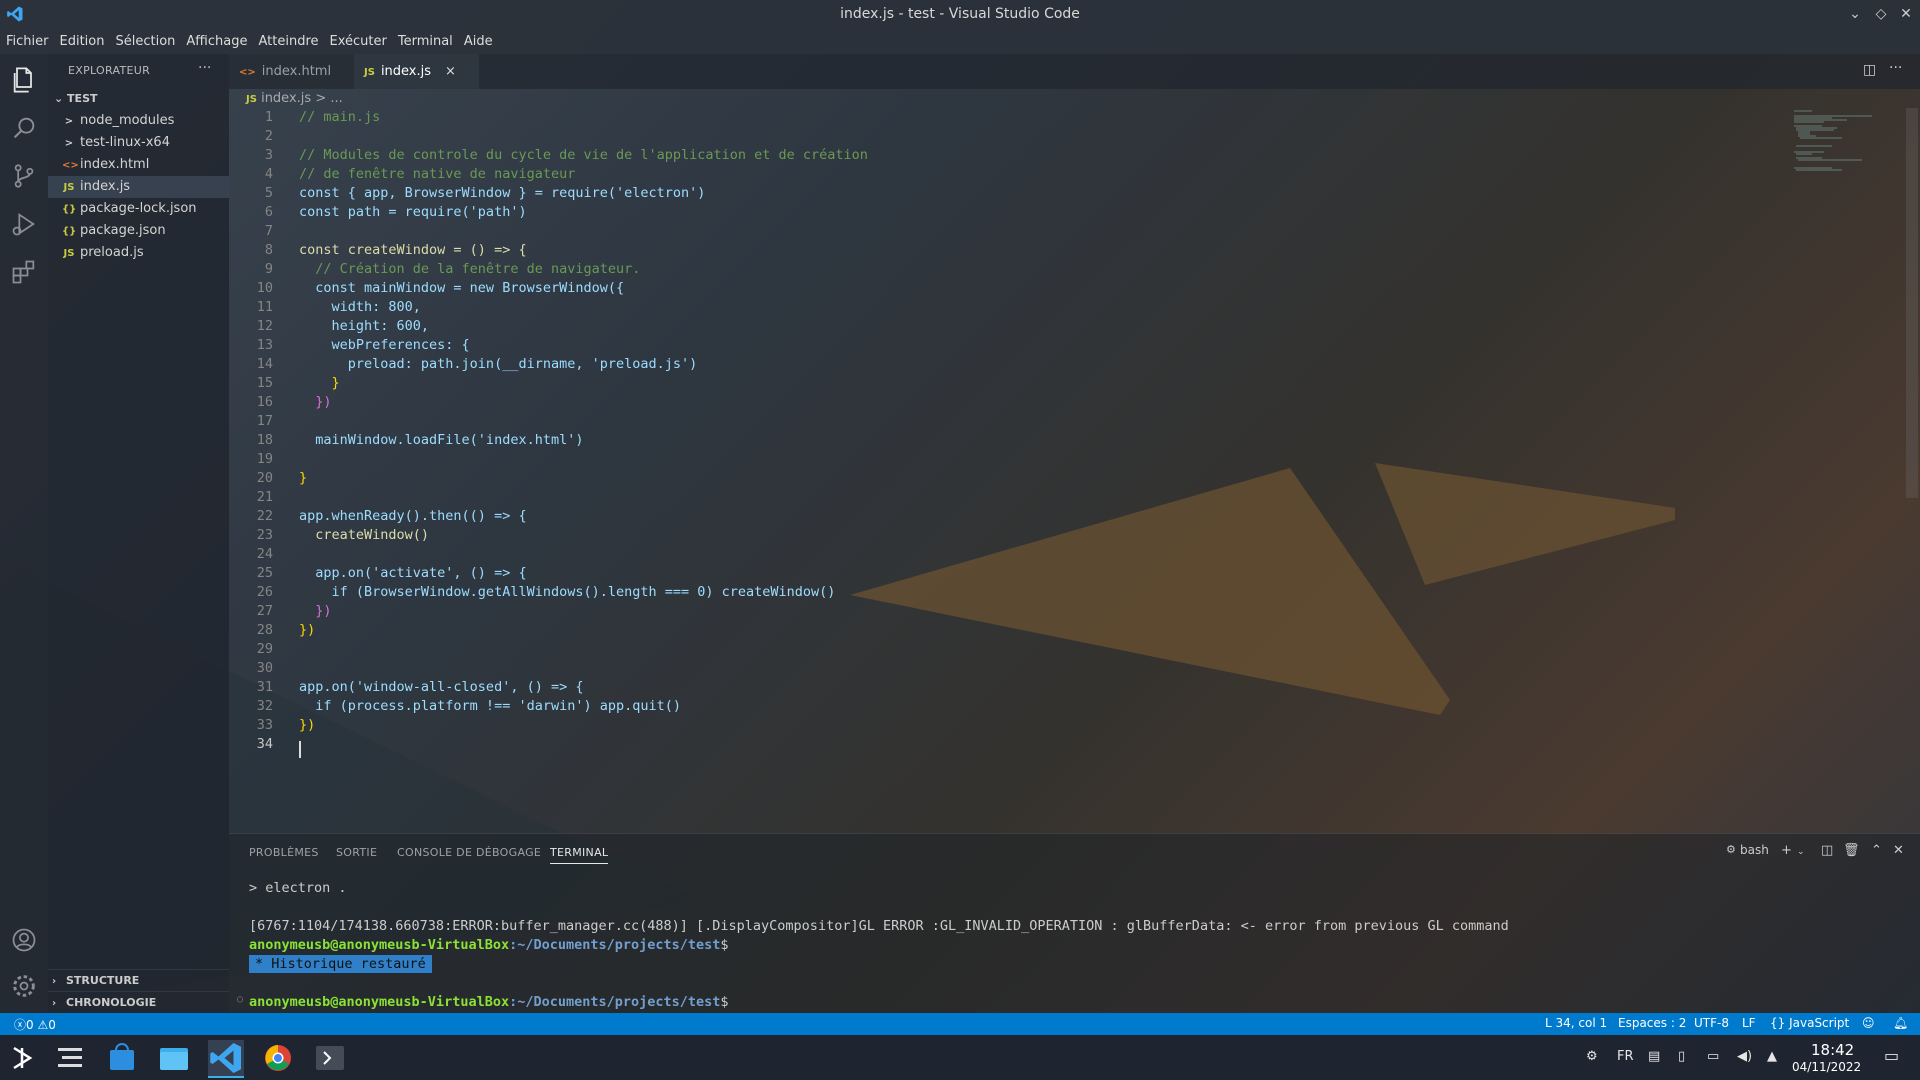 The width and height of the screenshot is (1920, 1080). I want to click on problems-status: ⓧ0 ⚠0, so click(35, 1024).